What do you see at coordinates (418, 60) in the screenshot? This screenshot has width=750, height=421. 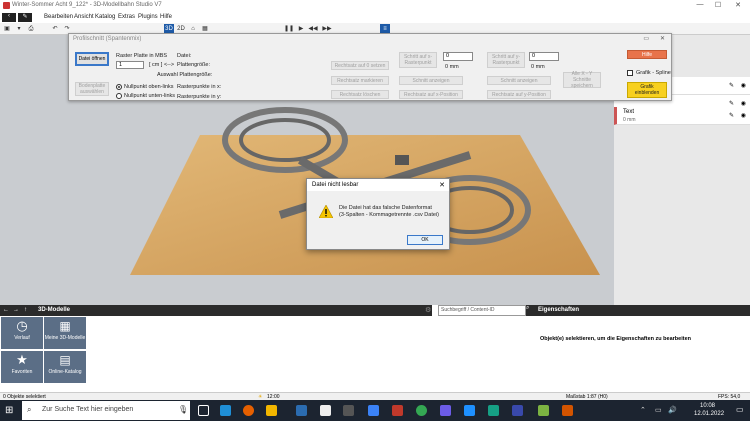 I see `step-x-button: Schritt auf x-Rasterpunkt` at bounding box center [418, 60].